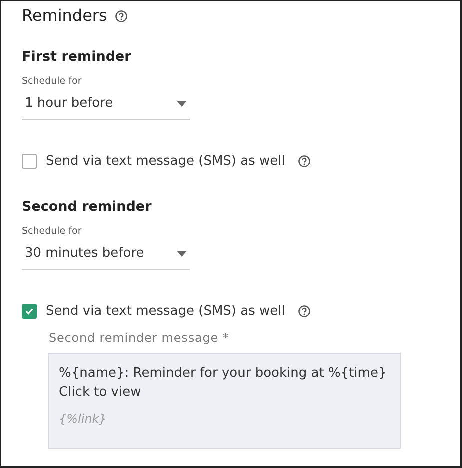 Image resolution: width=462 pixels, height=468 pixels. Describe the element at coordinates (139, 338) in the screenshot. I see `field-label: Second reminder message *` at that location.